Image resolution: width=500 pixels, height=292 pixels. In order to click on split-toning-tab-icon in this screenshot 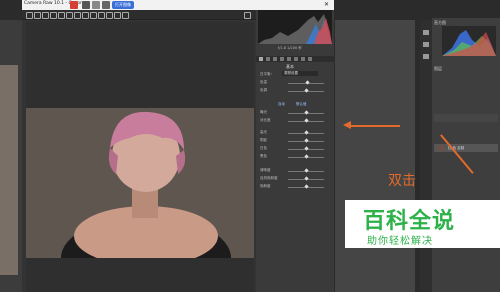, I will do `click(289, 59)`.